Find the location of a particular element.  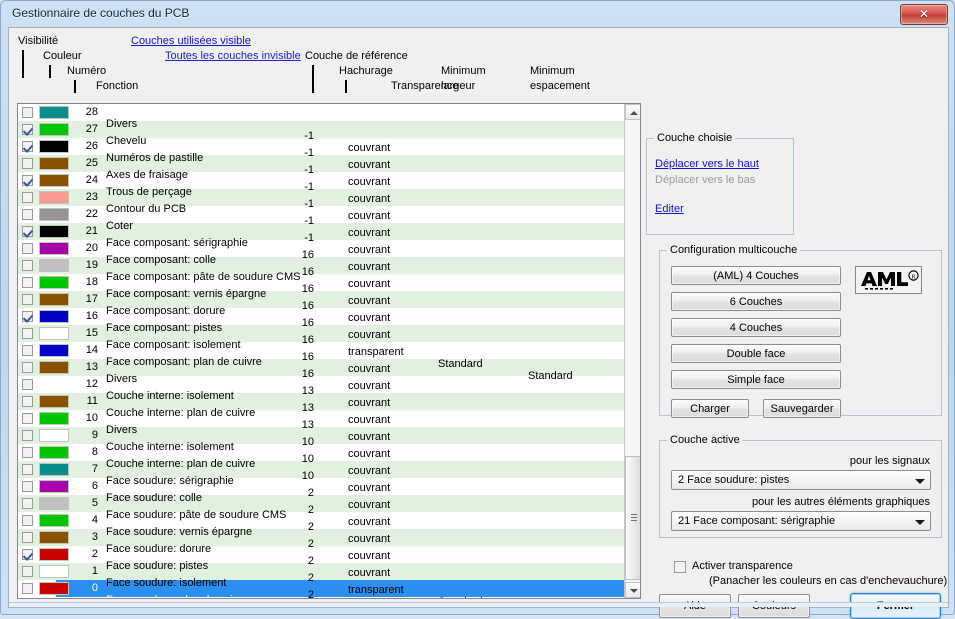

table-row: 28 Divers -1 couvrant is located at coordinates (321, 129).